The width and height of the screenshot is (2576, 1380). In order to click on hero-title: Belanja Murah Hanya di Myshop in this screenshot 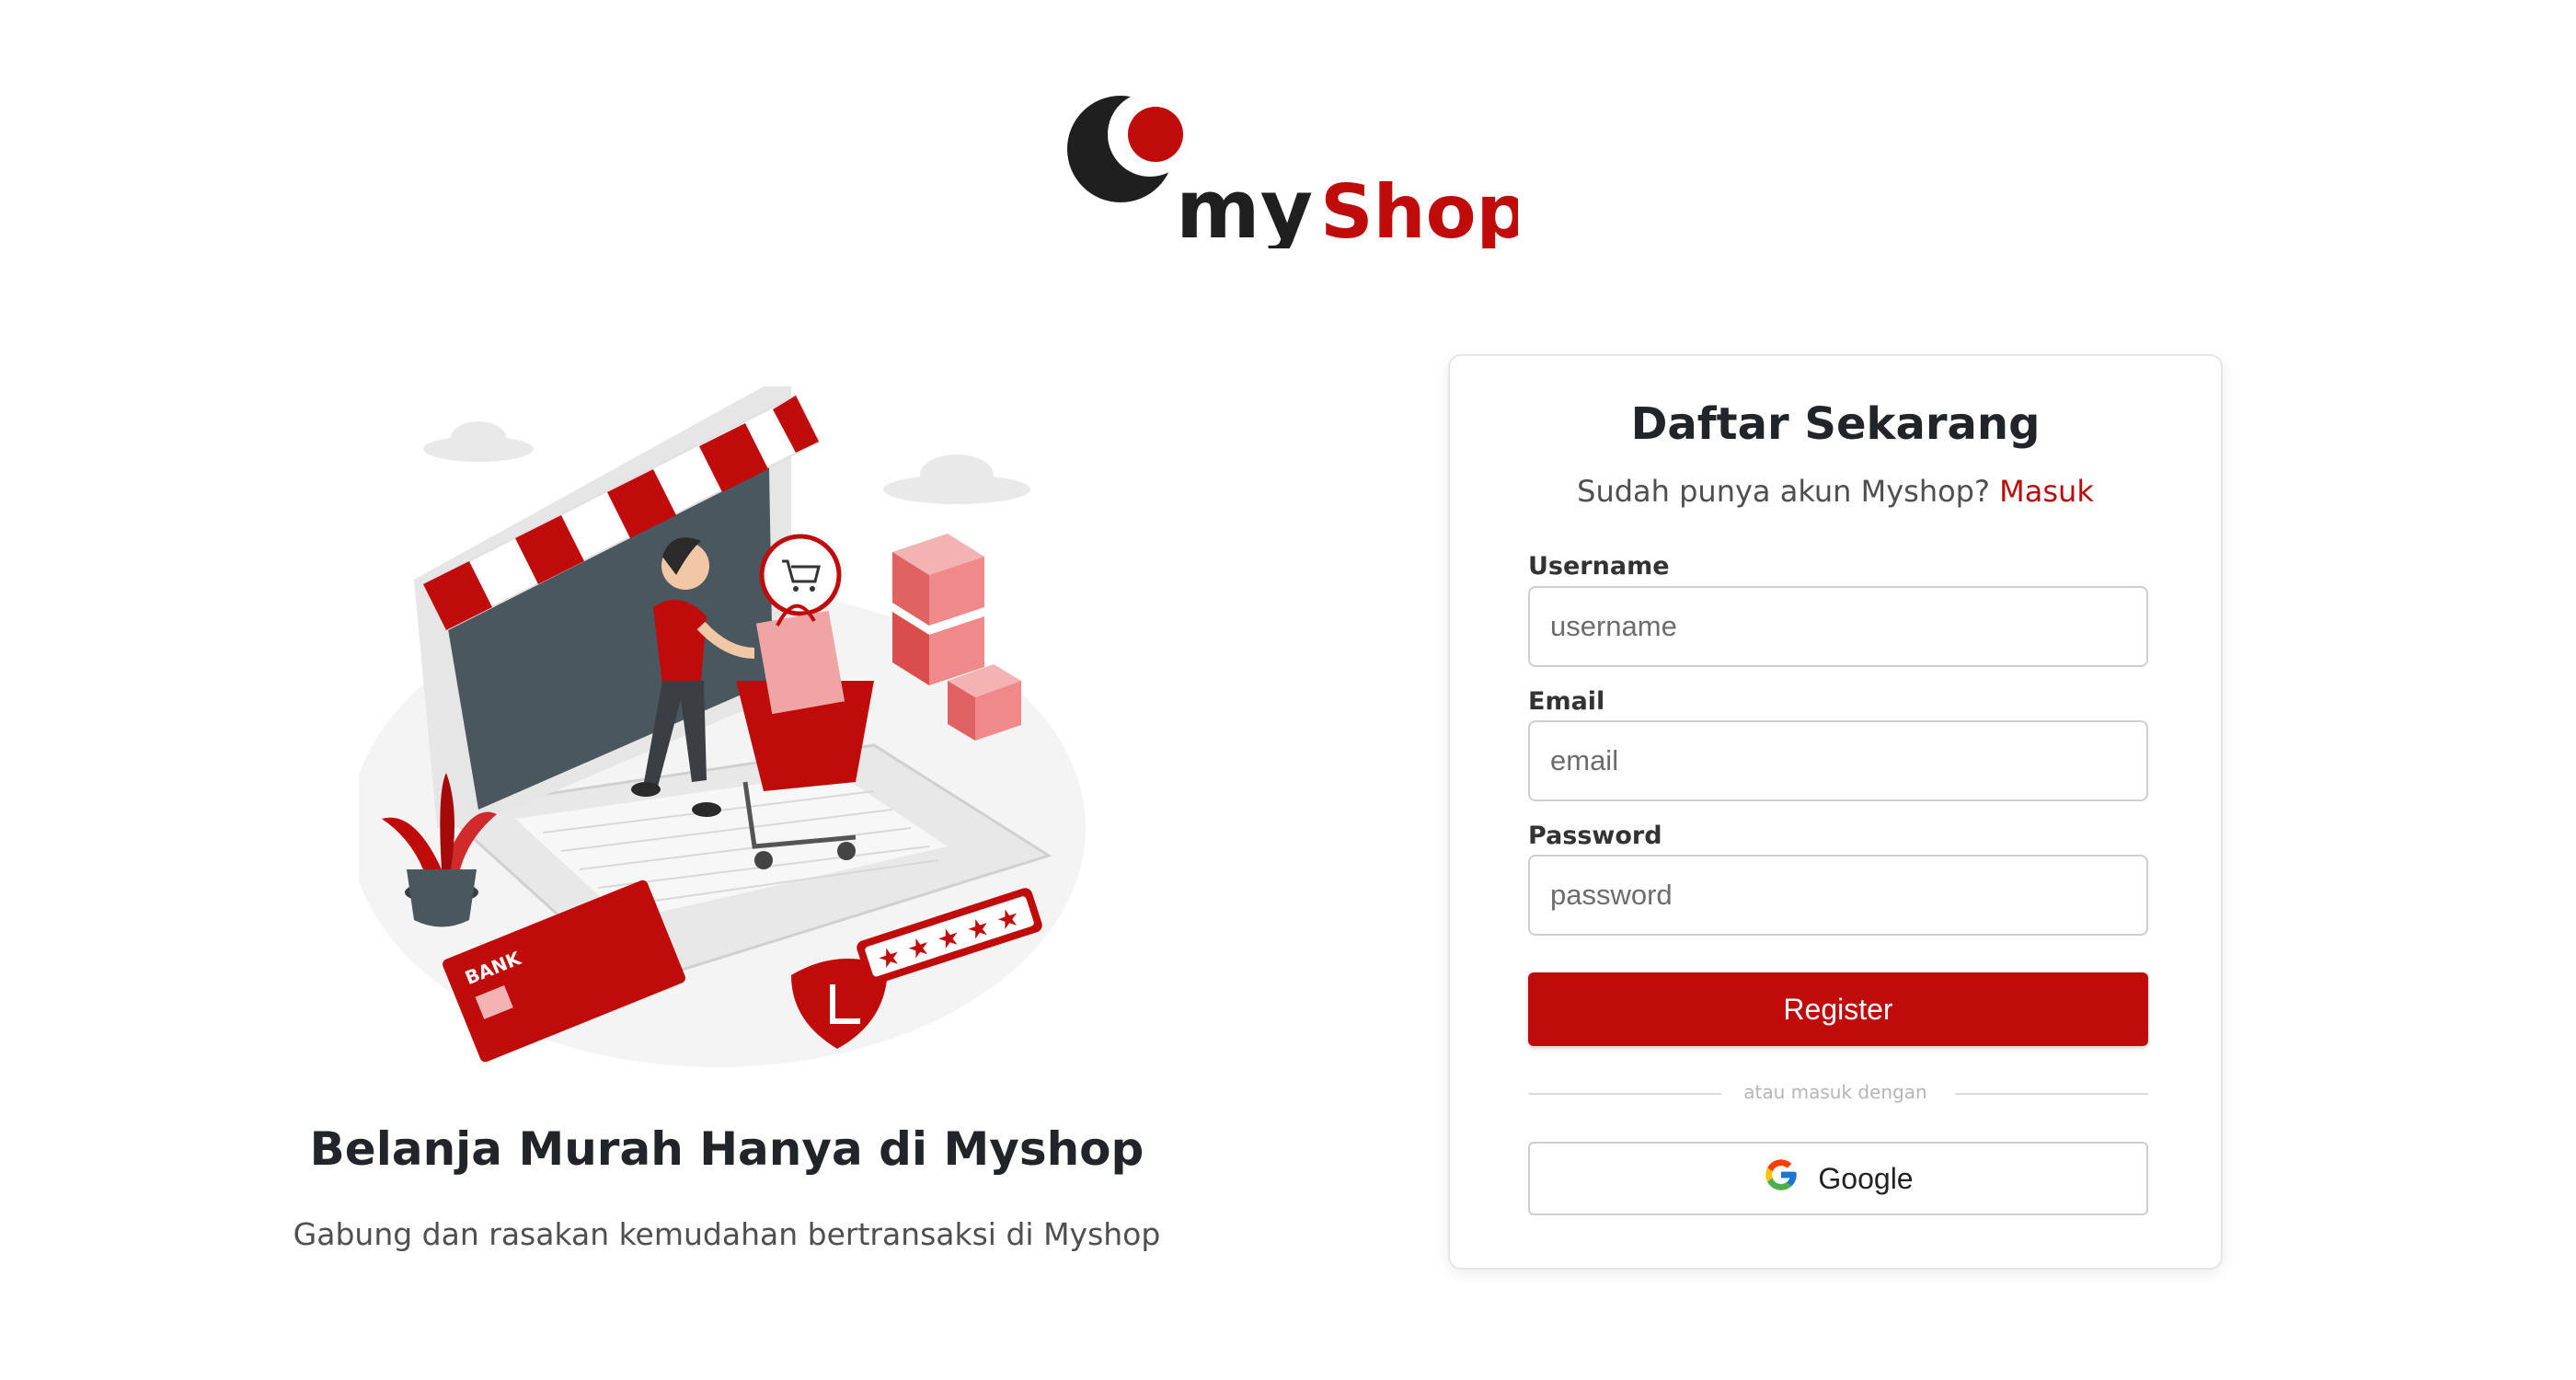, I will do `click(726, 1149)`.